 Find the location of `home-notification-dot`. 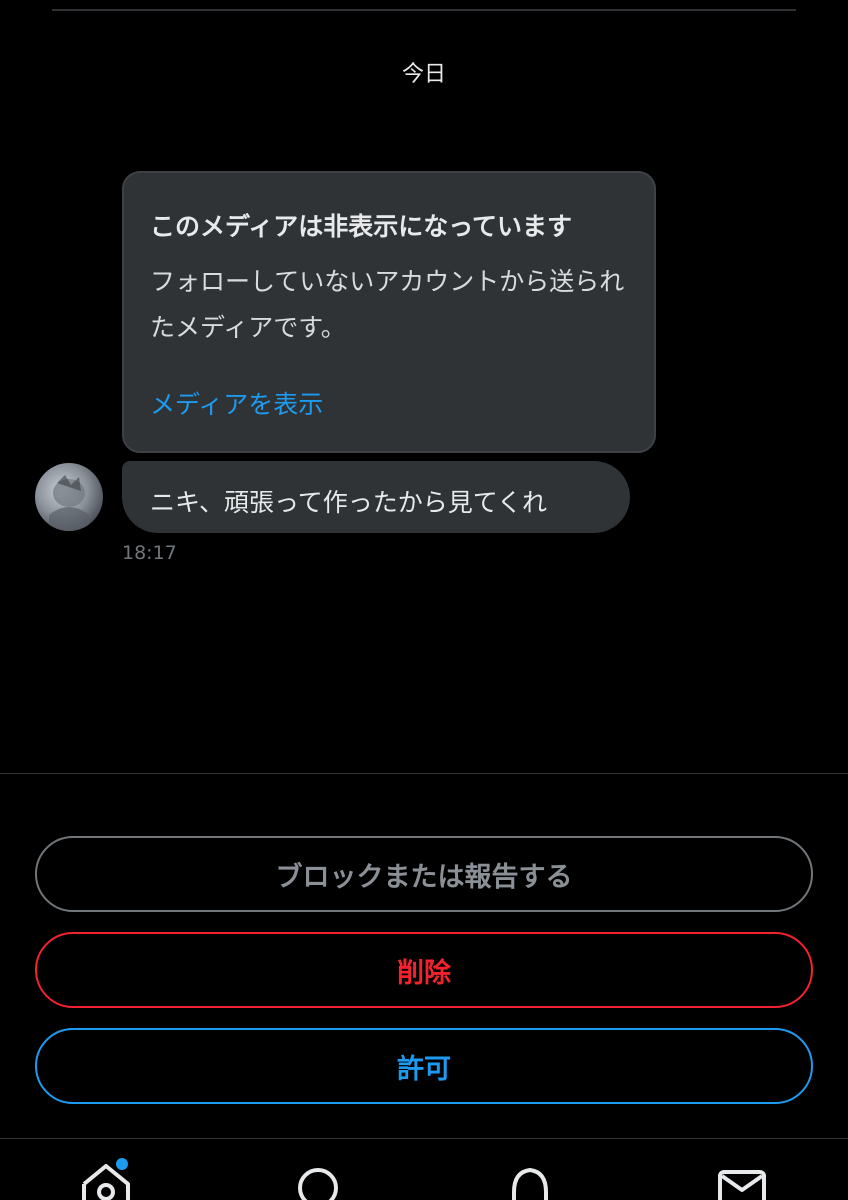

home-notification-dot is located at coordinates (122, 1164).